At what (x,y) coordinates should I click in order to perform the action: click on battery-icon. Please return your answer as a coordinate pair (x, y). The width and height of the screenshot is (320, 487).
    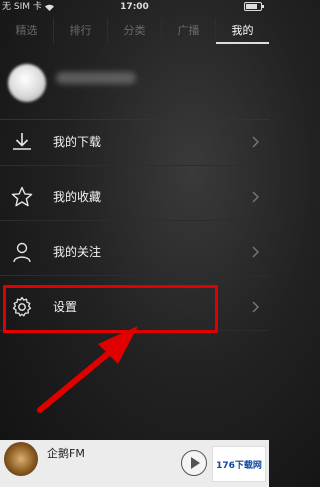
    Looking at the image, I should click on (255, 7).